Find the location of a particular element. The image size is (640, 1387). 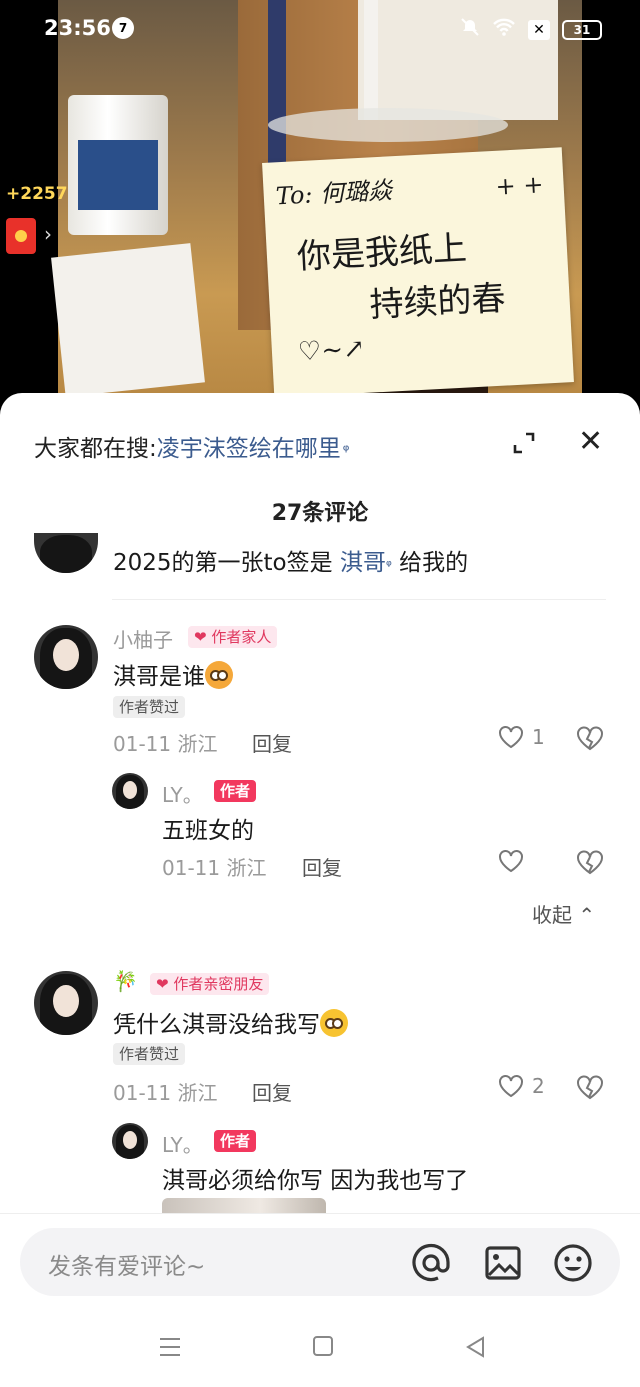

username: 小柚子 is located at coordinates (143, 638).